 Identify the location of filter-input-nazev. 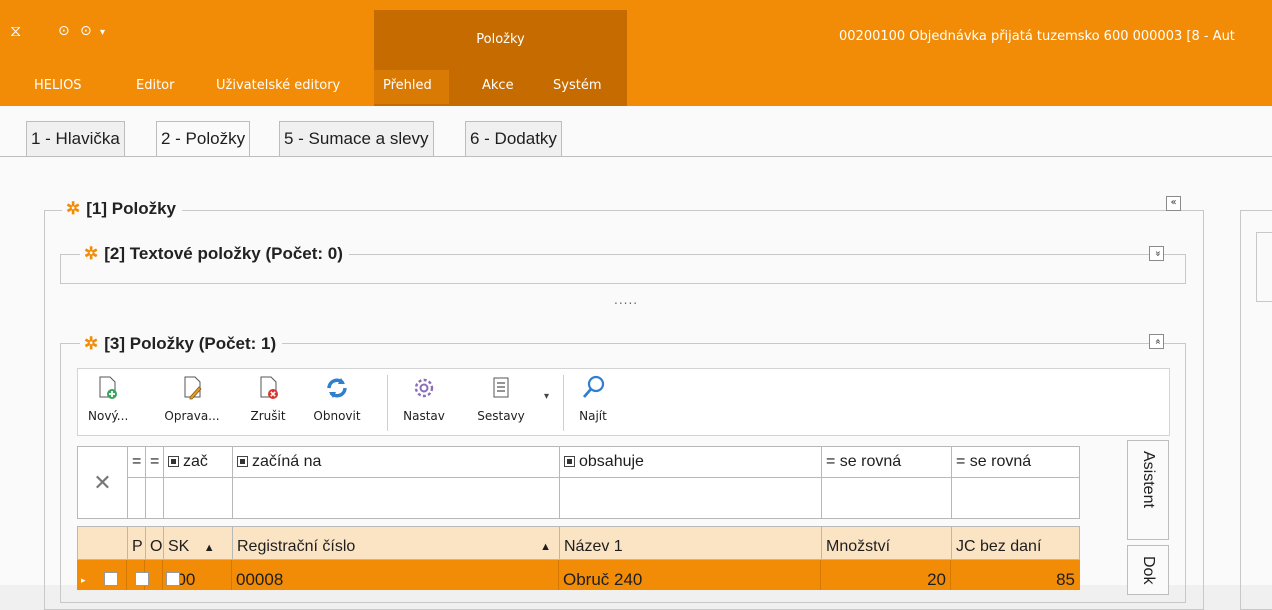
(691, 498).